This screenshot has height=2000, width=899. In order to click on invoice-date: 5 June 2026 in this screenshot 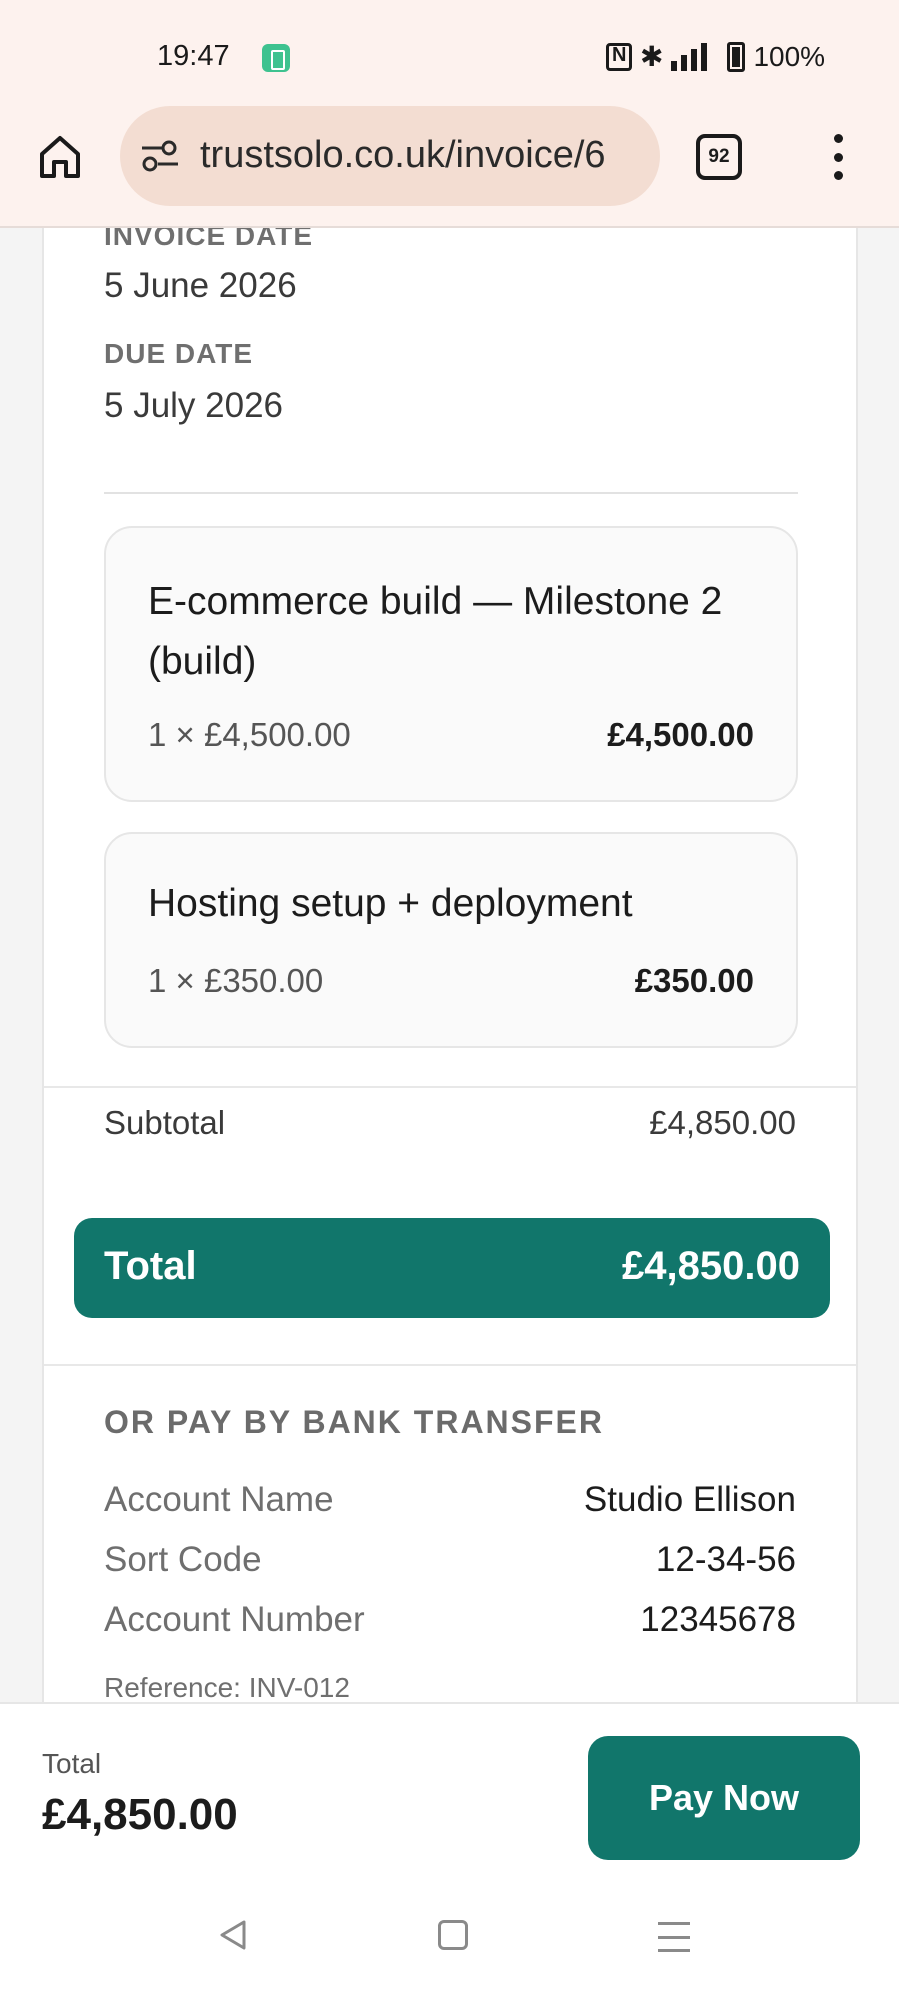, I will do `click(200, 285)`.